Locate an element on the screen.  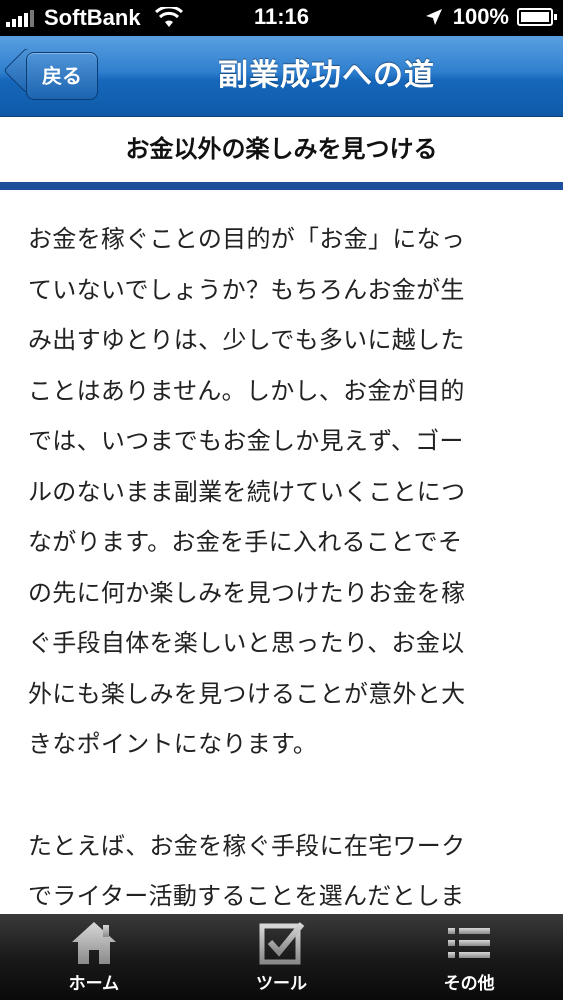
tab-home: ホーム is located at coordinates (94, 957).